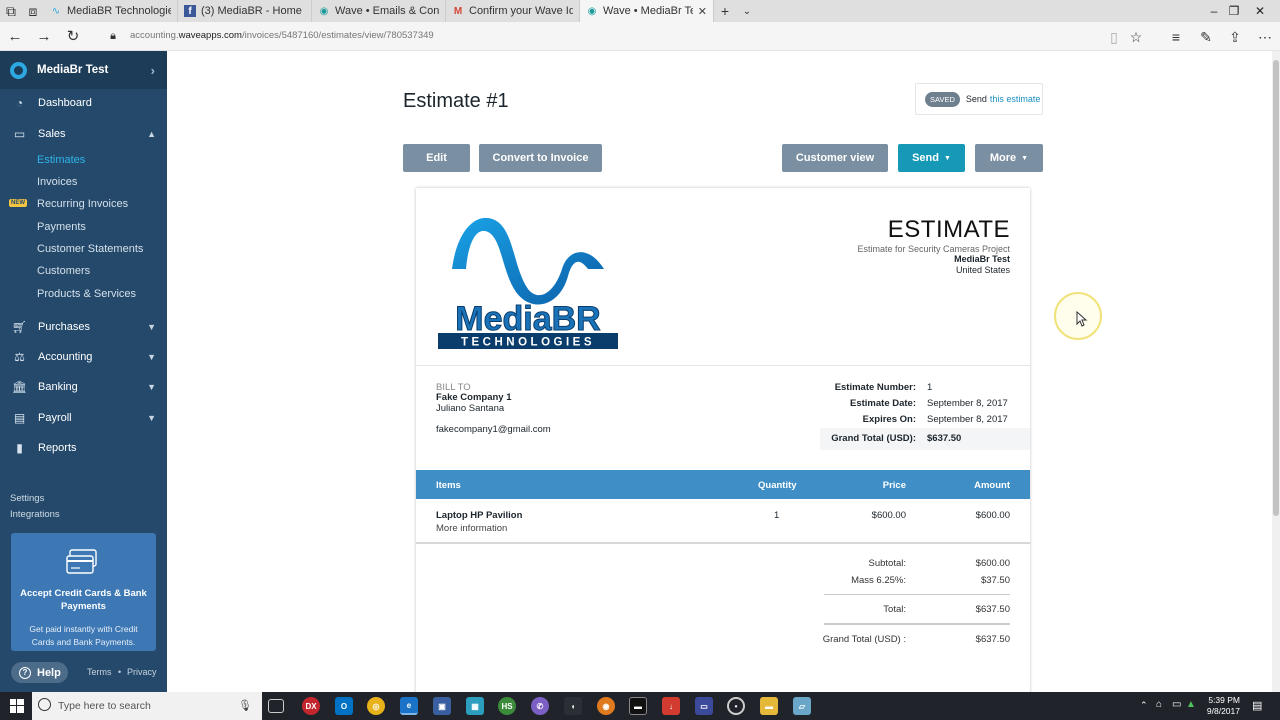  I want to click on help-button: ? Help, so click(39, 672).